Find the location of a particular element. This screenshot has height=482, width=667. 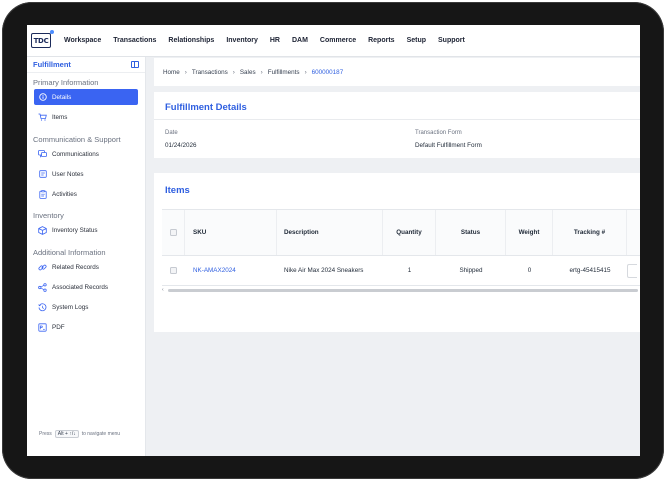

sidebar-item-label: Activities is located at coordinates (64, 194).